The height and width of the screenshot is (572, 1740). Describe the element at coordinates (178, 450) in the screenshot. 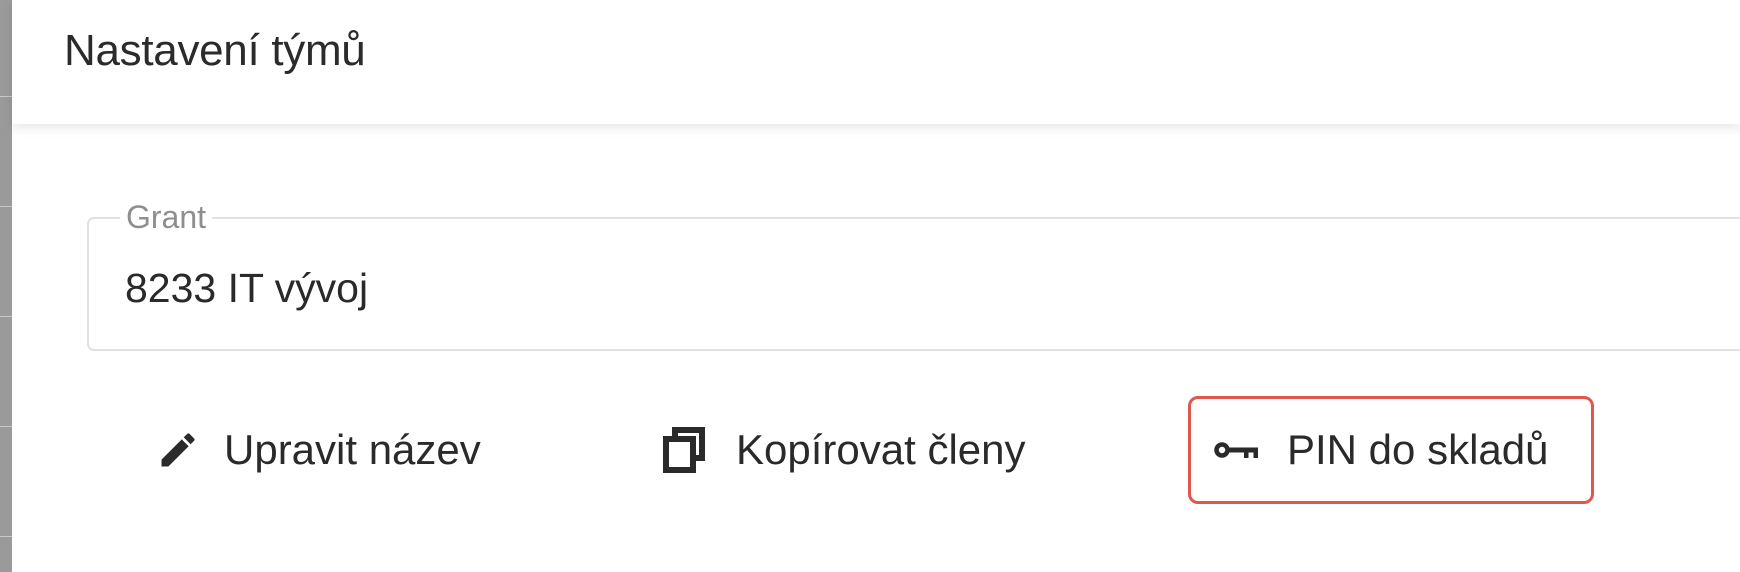

I see `pencil-icon` at that location.